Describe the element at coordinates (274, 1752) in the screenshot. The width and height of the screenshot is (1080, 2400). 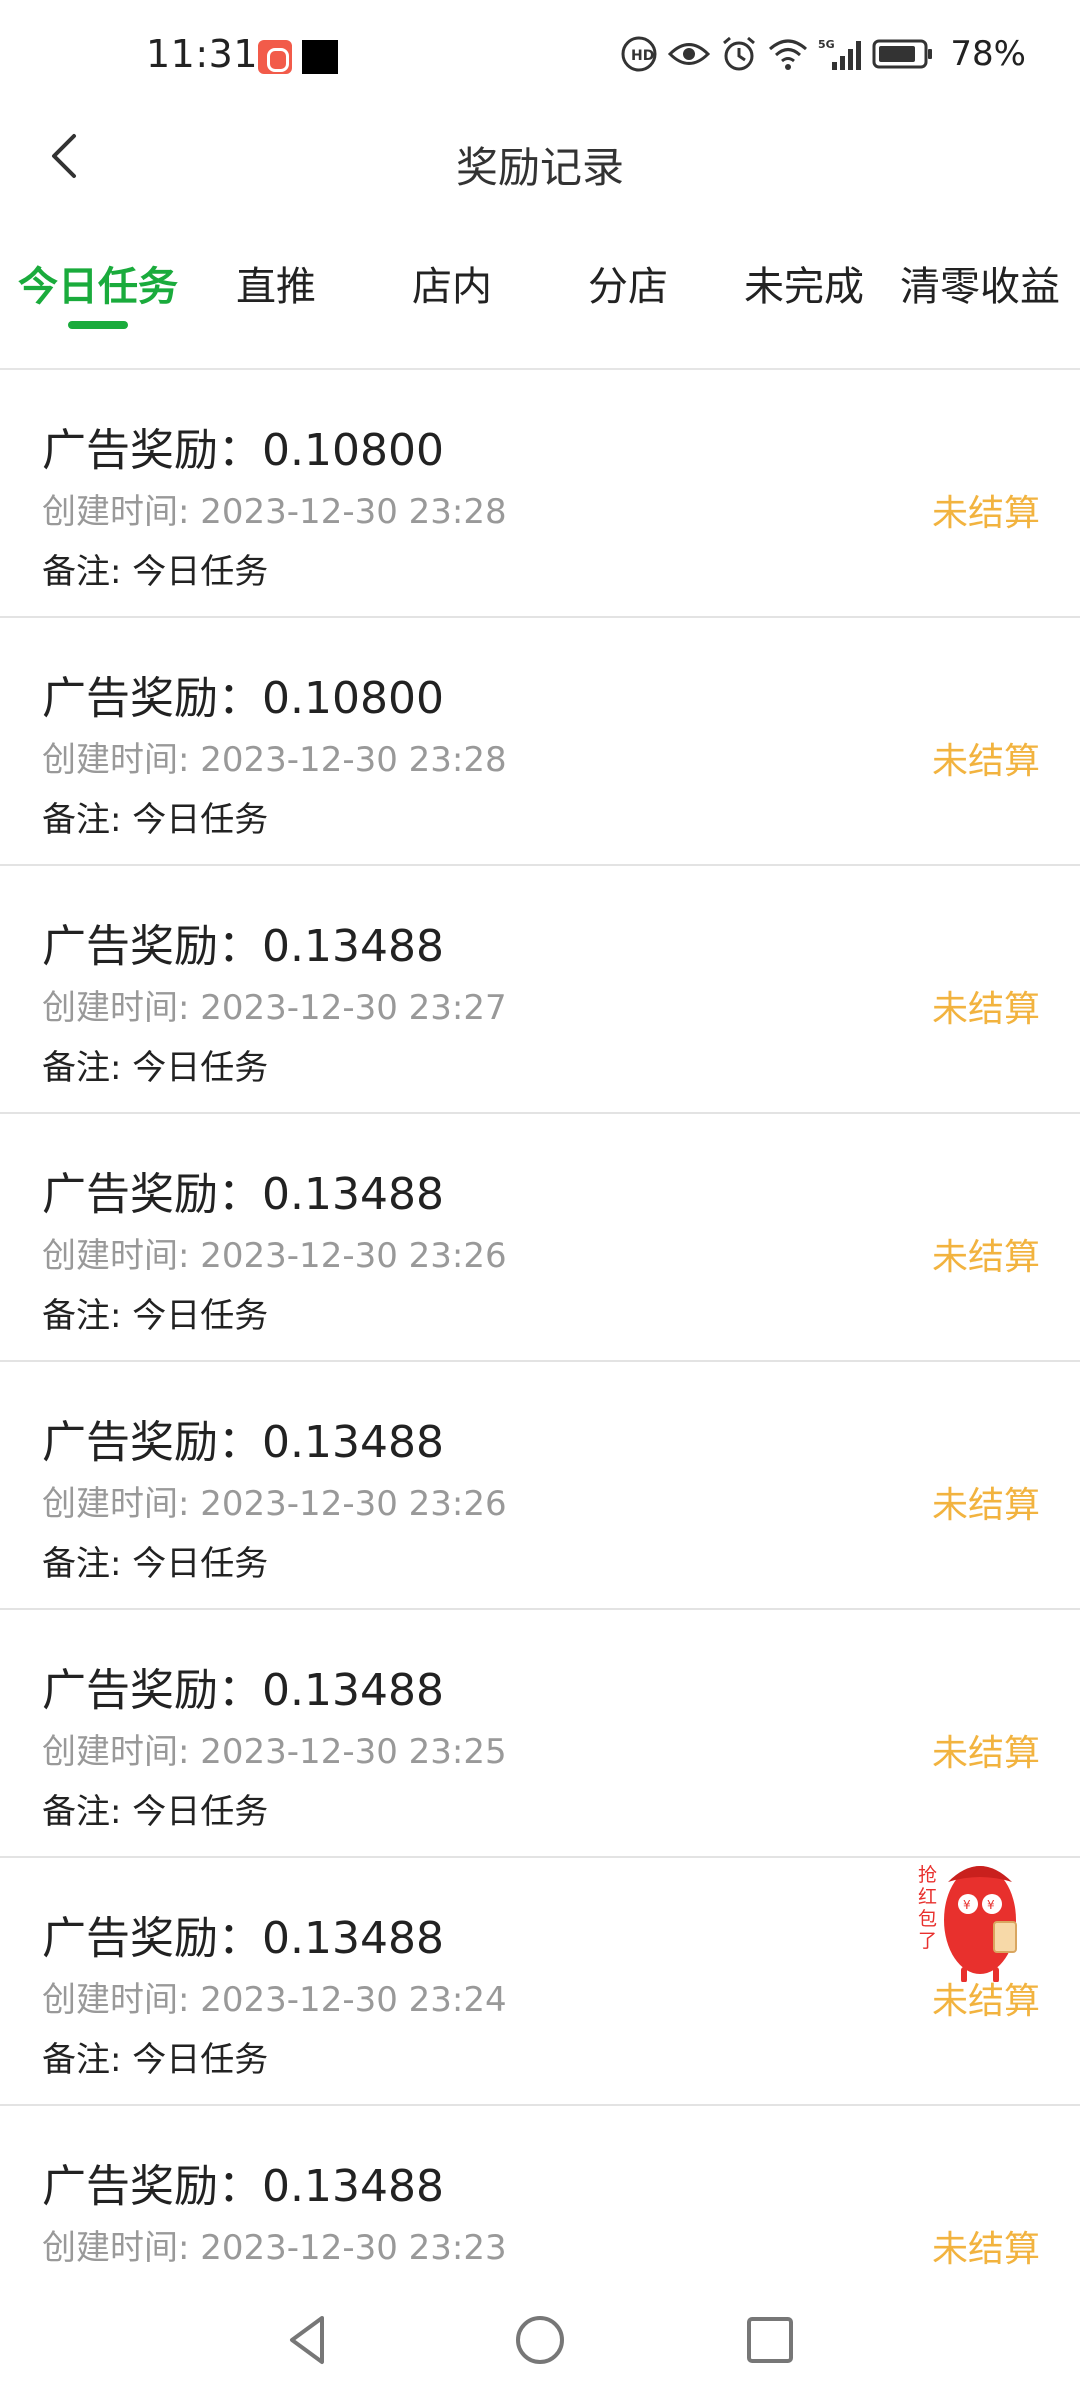
I see `created-time: 创建时间: 2023-12-30 23:25` at that location.